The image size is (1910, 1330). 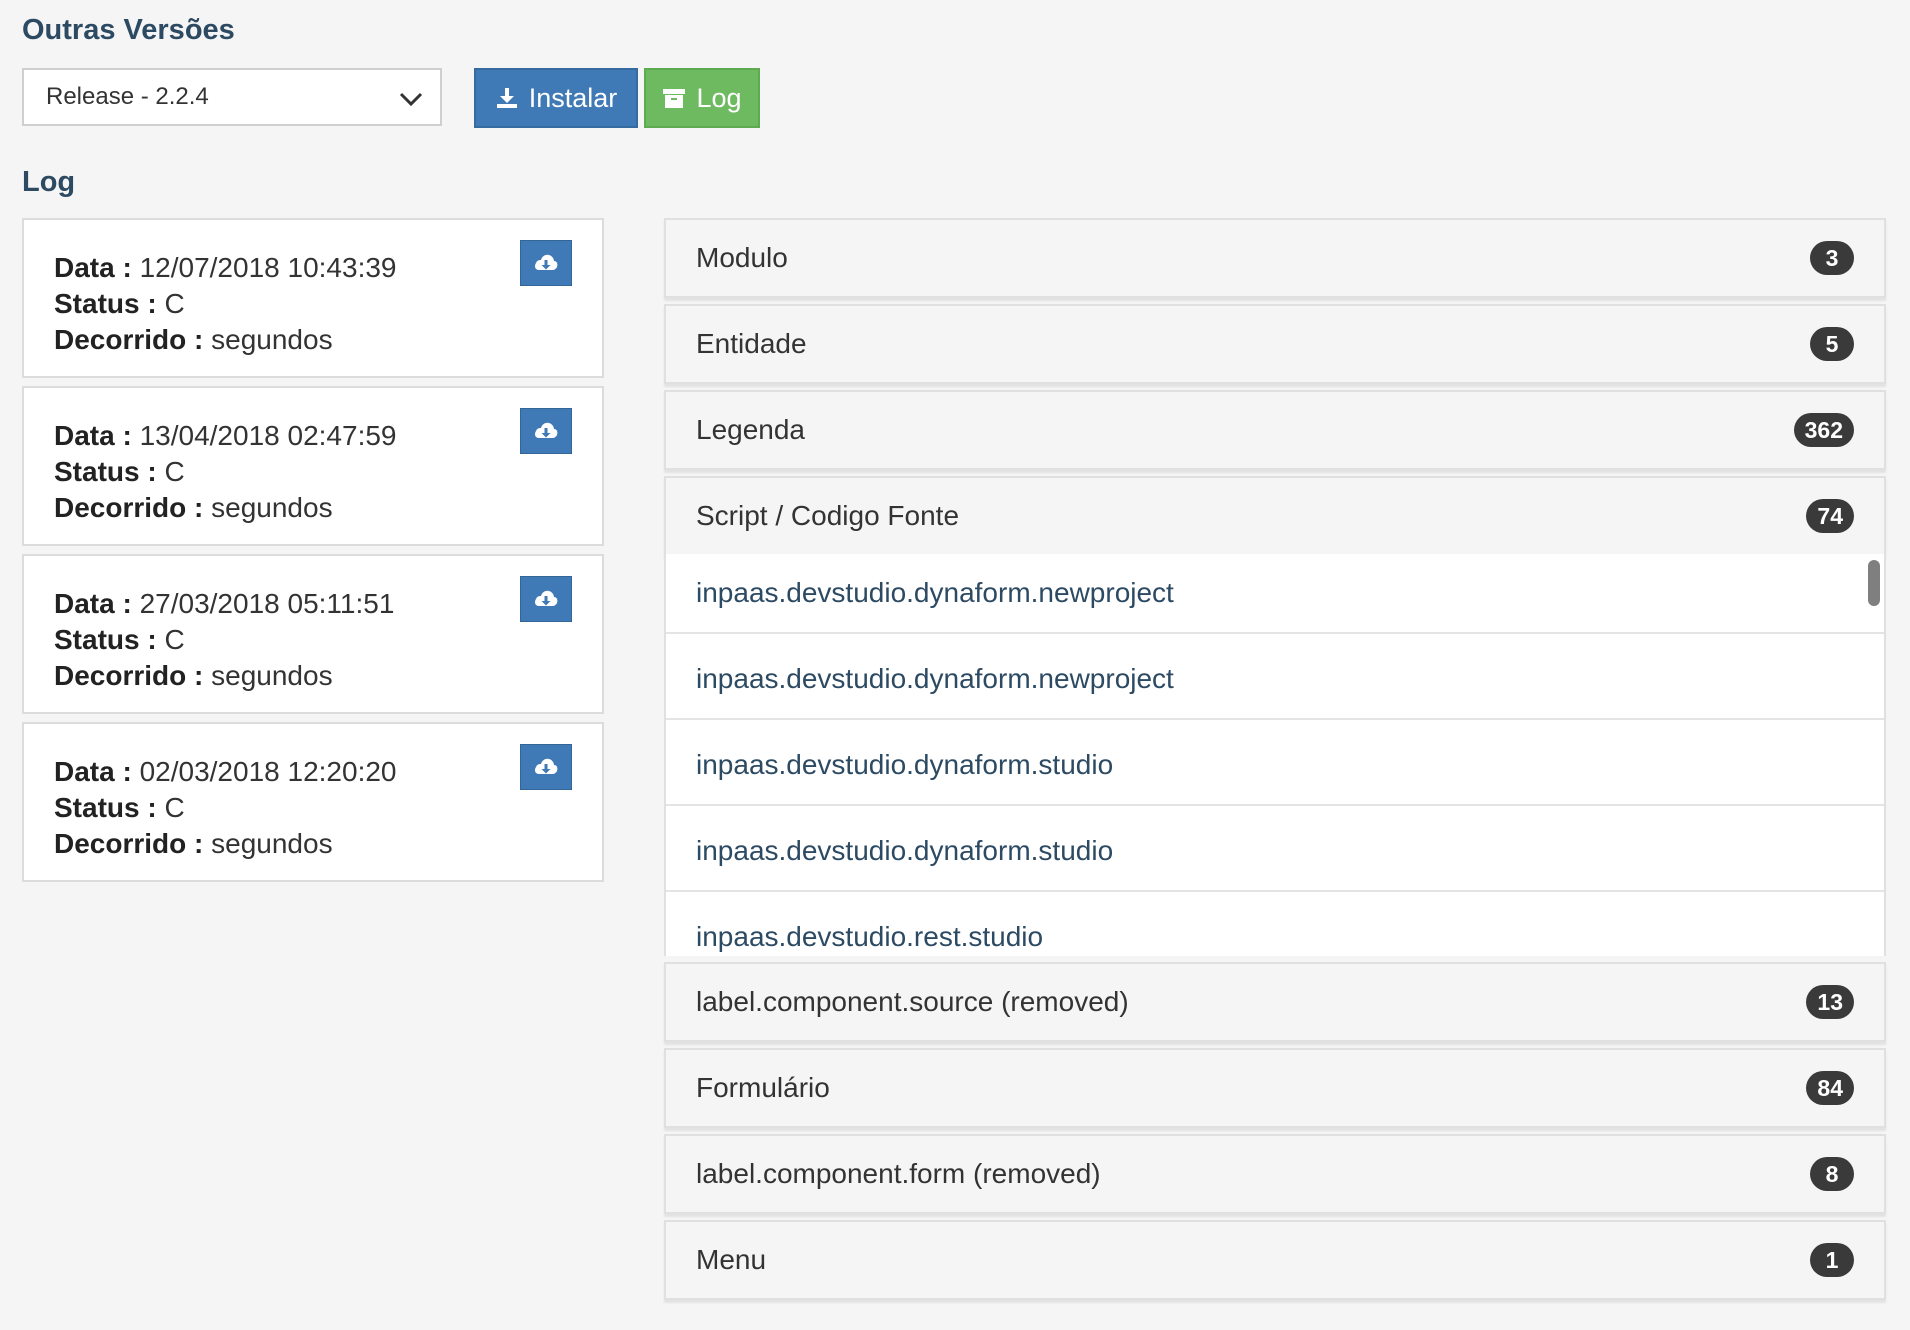 I want to click on panel-legenda: Legenda 362, so click(x=1275, y=430).